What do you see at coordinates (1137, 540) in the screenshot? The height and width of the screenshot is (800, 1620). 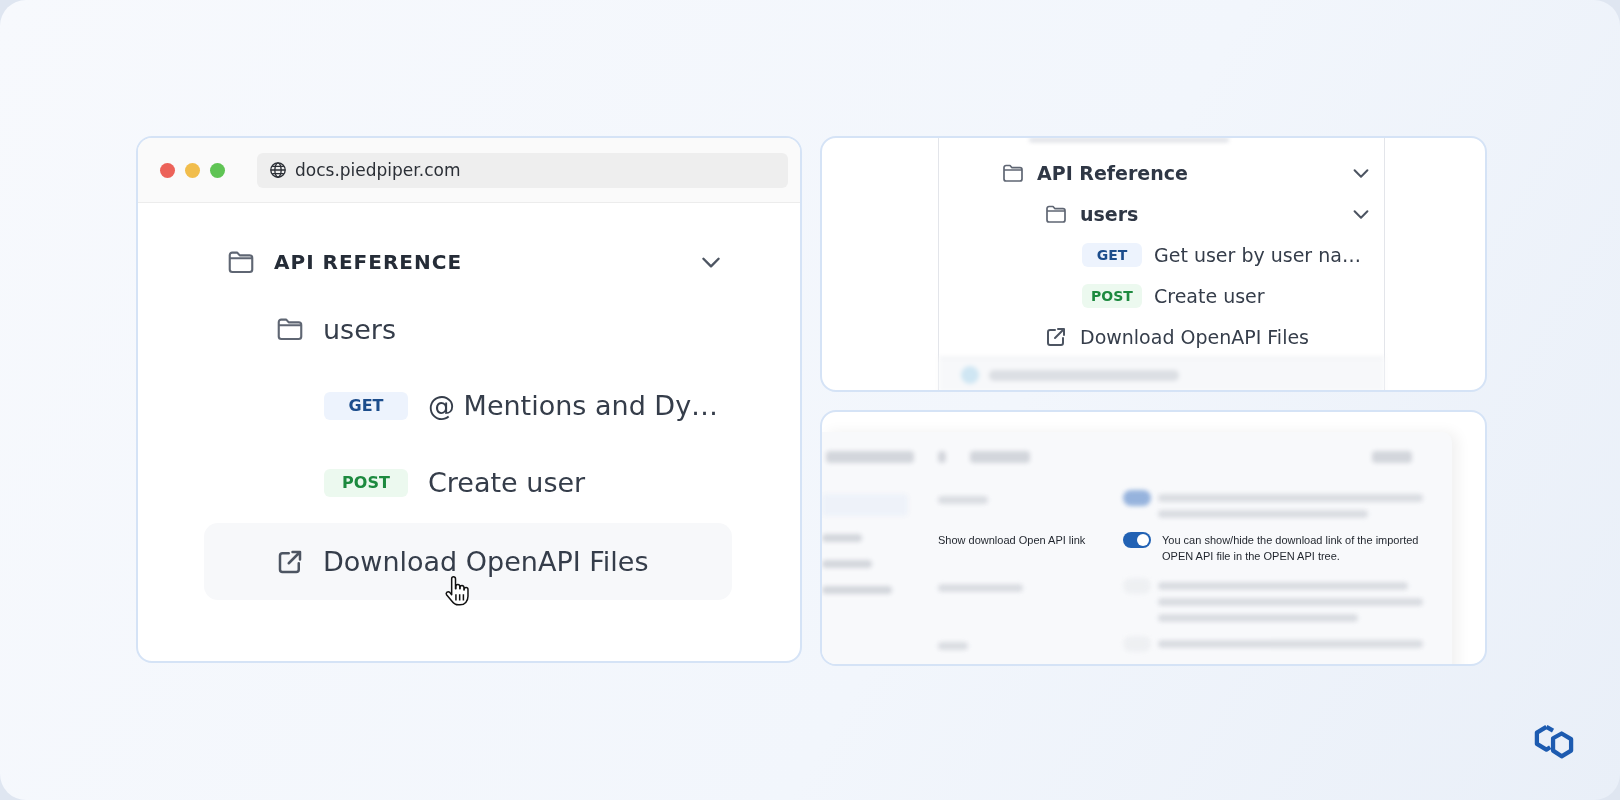 I see `toggle-switch` at bounding box center [1137, 540].